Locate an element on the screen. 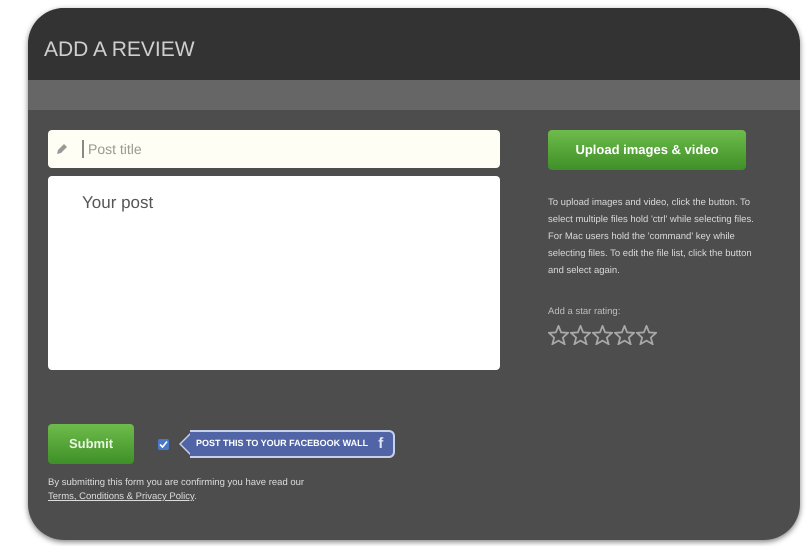 Image resolution: width=812 pixels, height=546 pixels. terms-notice: By submitting this form you are confirming you have read our Terms, Conditions & Privacy Policy. is located at coordinates (176, 490).